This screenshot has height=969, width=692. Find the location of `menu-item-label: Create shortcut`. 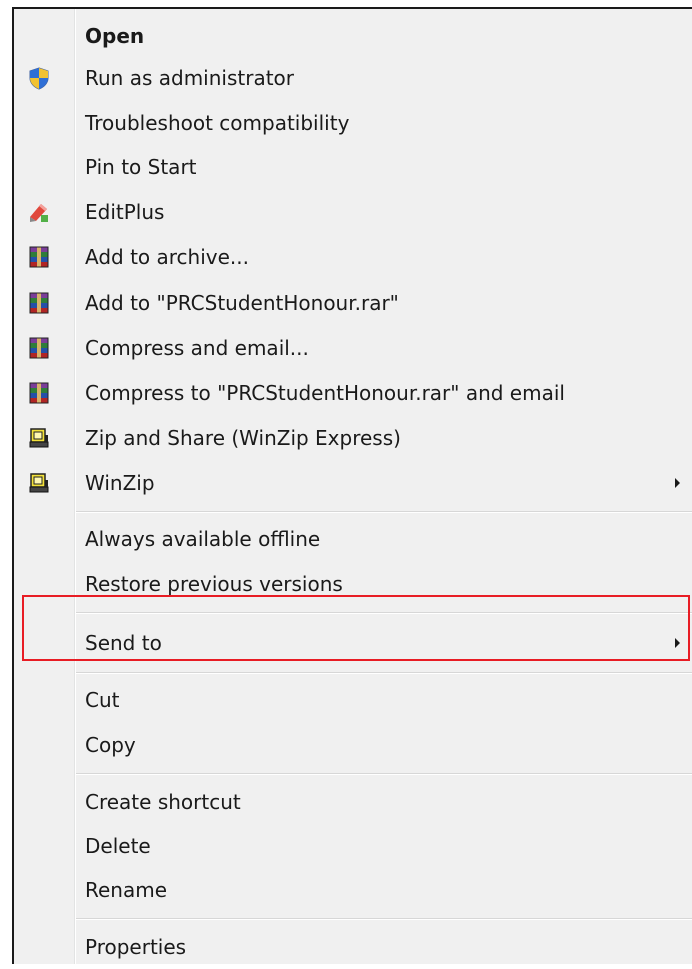

menu-item-label: Create shortcut is located at coordinates (163, 802).